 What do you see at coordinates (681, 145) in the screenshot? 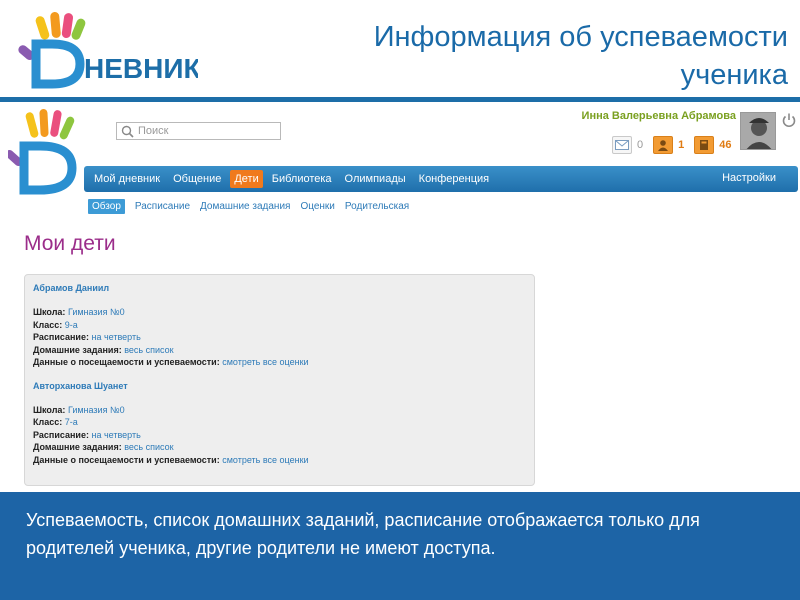
I see `requests-count: 1` at bounding box center [681, 145].